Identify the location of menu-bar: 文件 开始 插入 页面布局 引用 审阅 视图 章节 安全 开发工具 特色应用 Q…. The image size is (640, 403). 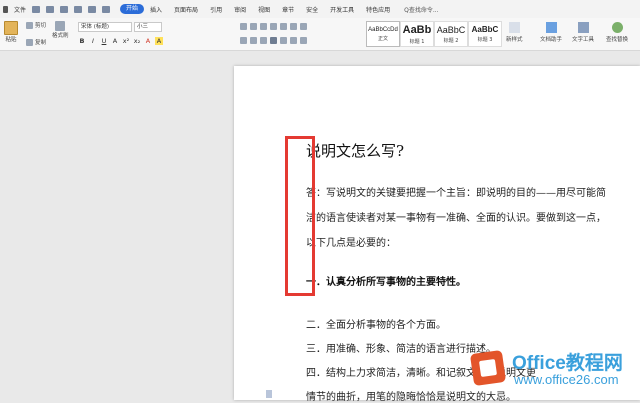
(320, 9).